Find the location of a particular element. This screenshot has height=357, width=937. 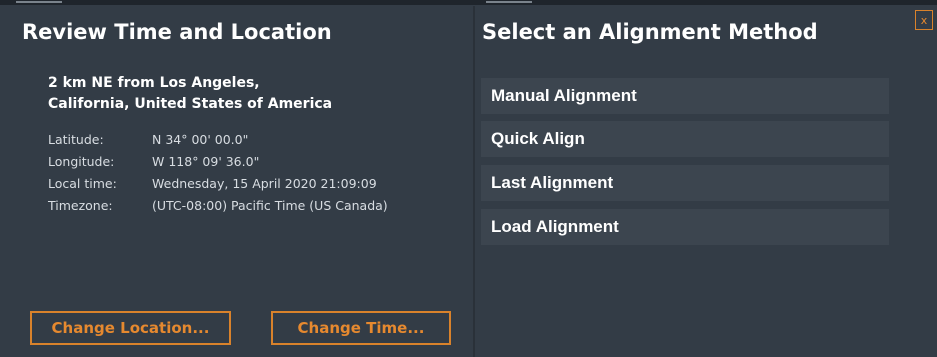

close-icon: x is located at coordinates (924, 20).